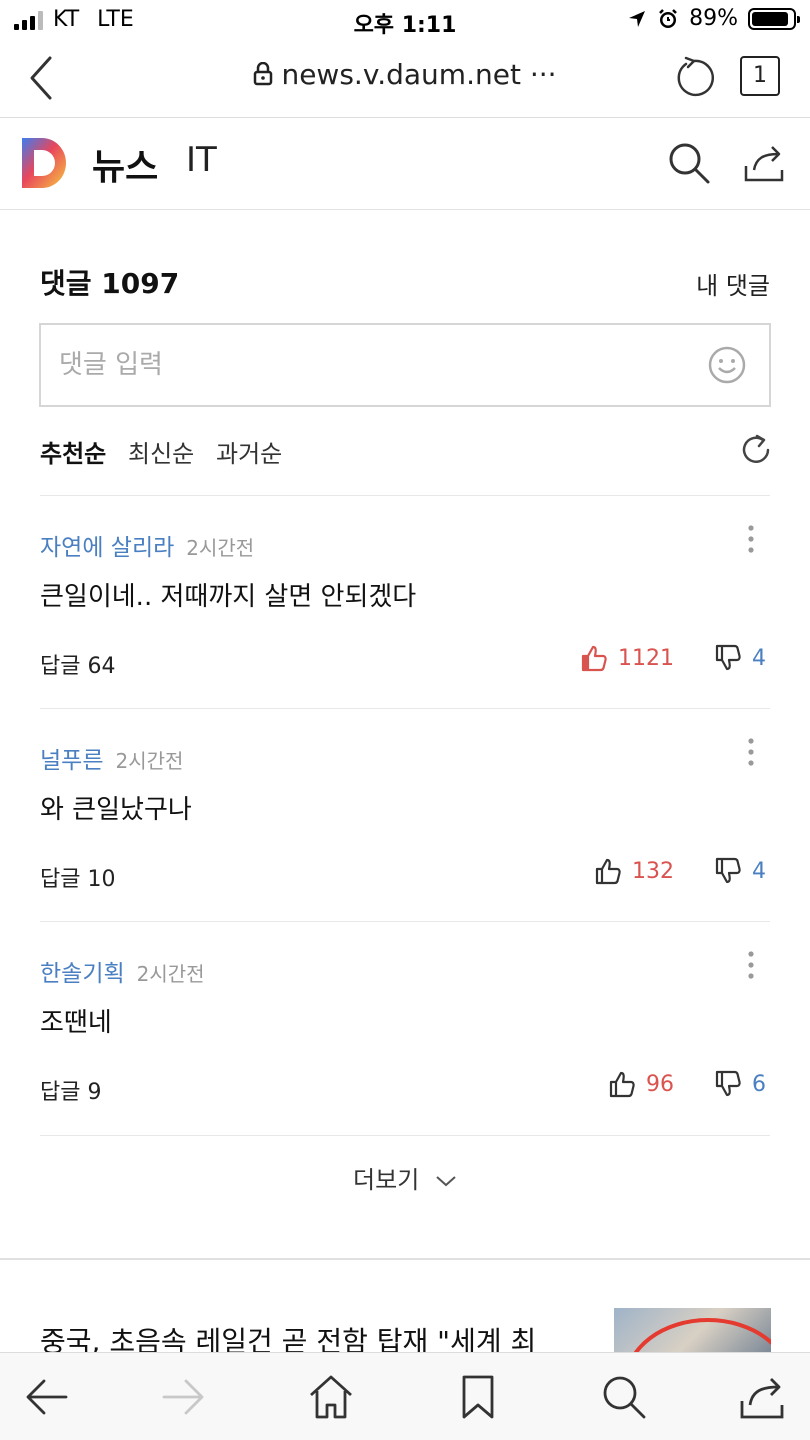  What do you see at coordinates (201, 160) in the screenshot?
I see `section-label: IT` at bounding box center [201, 160].